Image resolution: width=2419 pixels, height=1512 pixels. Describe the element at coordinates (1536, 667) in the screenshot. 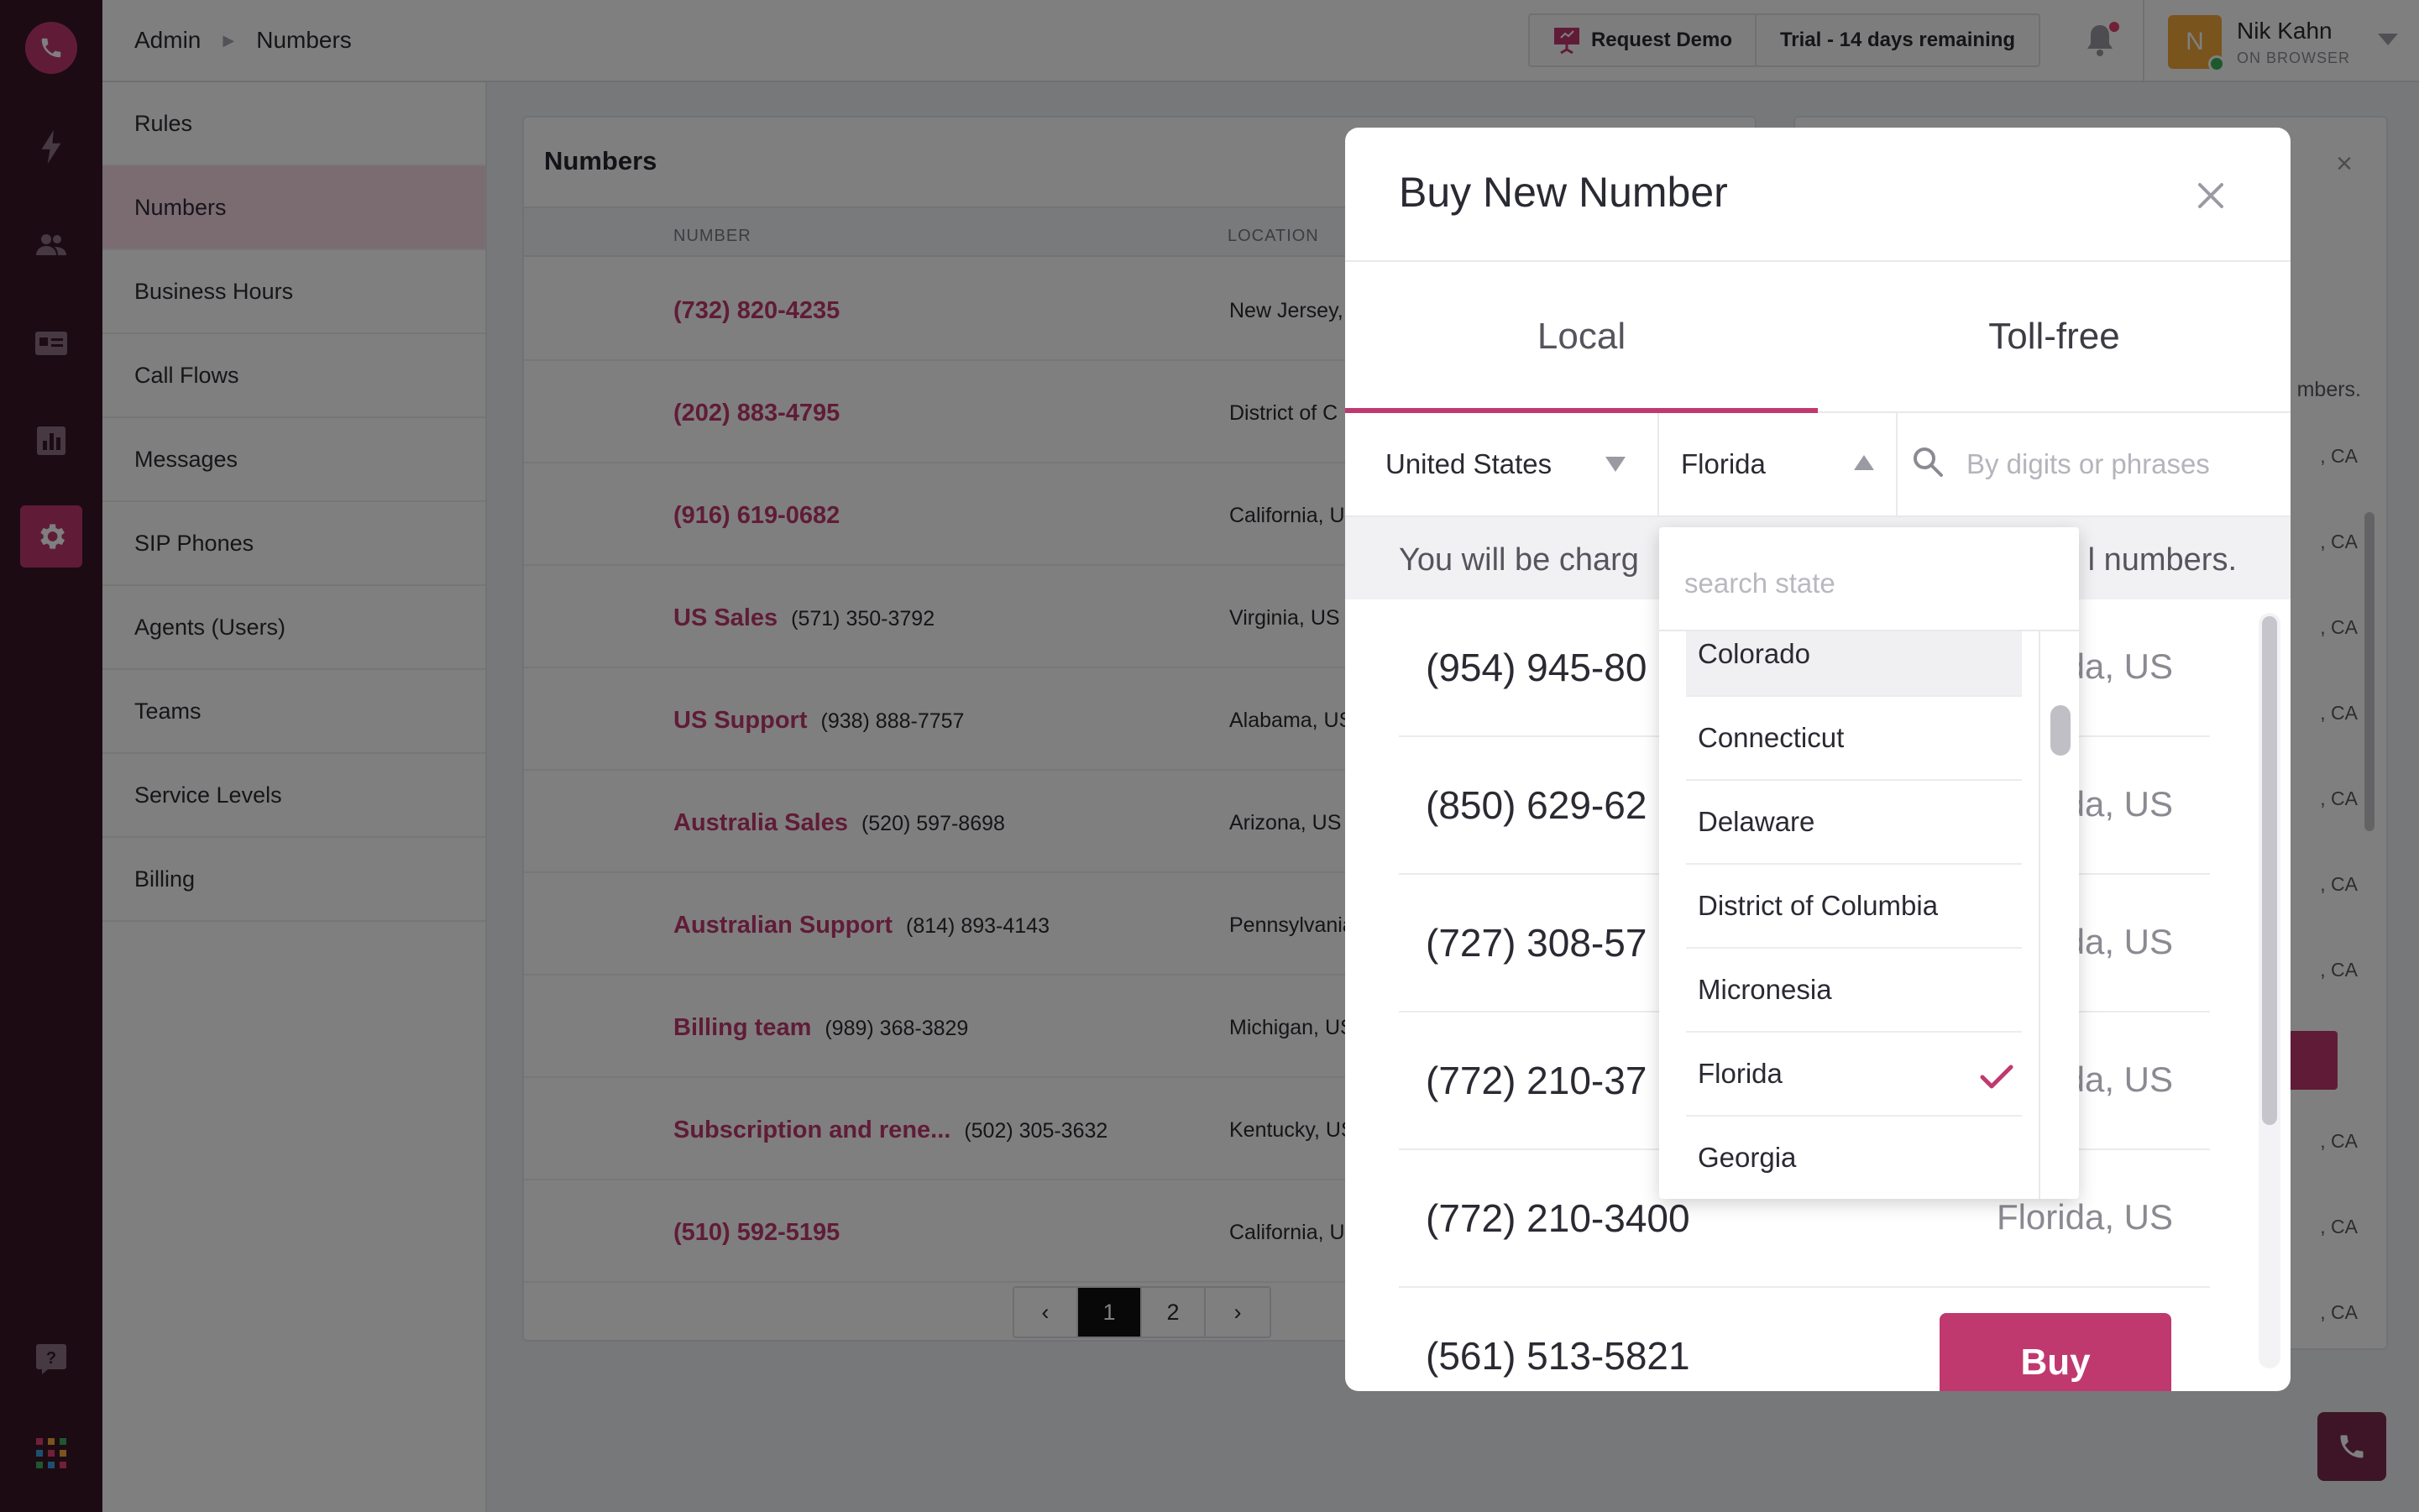

I see `available-number: (954) 945-80` at that location.